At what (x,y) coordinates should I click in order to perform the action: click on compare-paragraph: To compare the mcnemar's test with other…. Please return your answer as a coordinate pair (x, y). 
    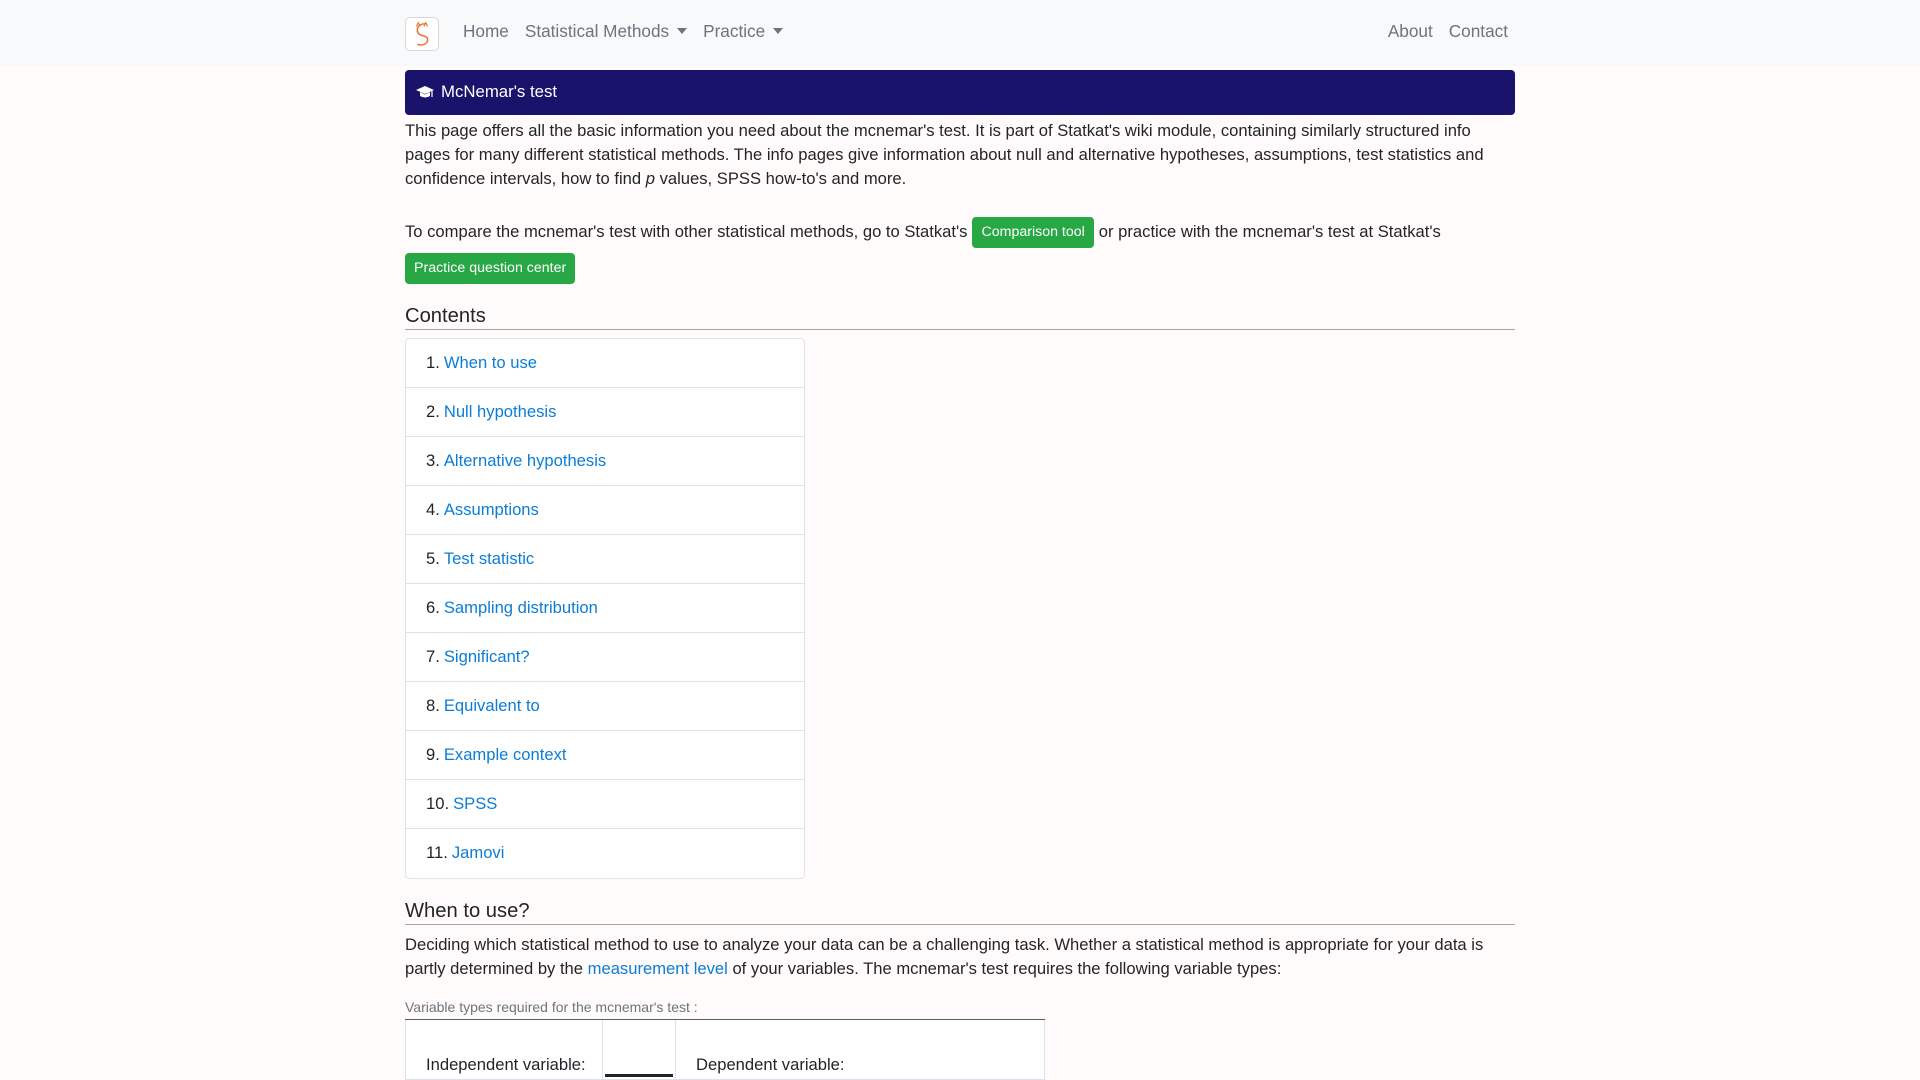
    Looking at the image, I should click on (960, 232).